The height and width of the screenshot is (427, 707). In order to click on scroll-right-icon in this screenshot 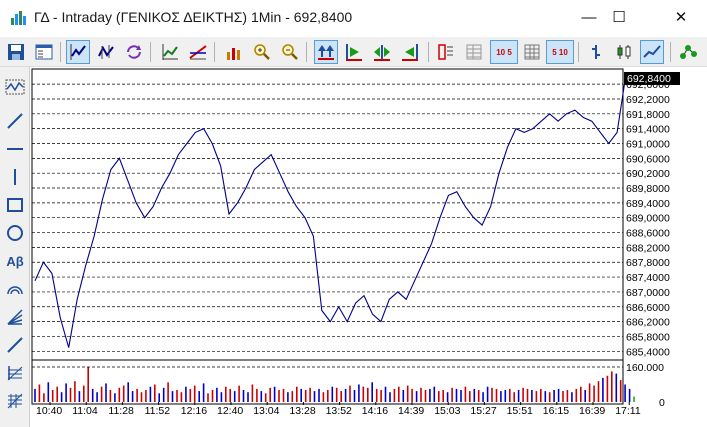, I will do `click(354, 52)`.